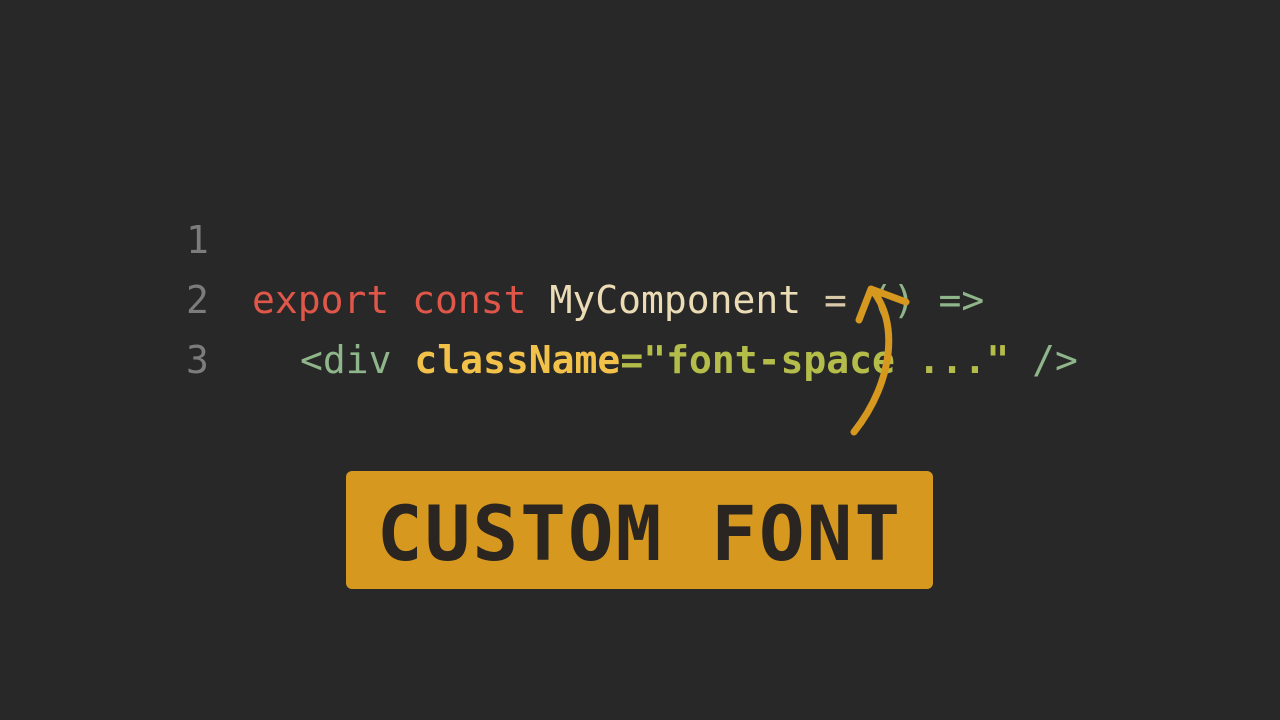  Describe the element at coordinates (517, 360) in the screenshot. I see `jsx-attribute-name: className` at that location.